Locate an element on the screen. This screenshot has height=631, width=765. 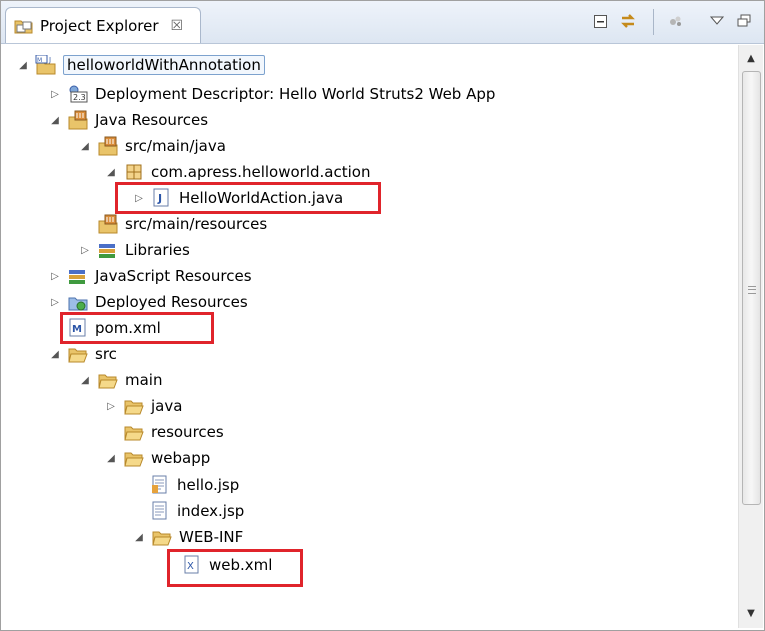
link-with-editor-icon is located at coordinates (628, 21).